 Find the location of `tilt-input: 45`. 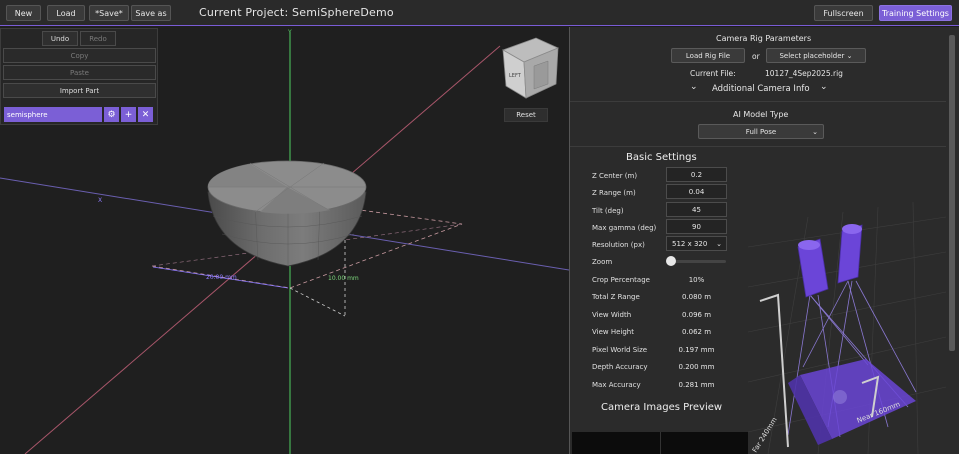

tilt-input: 45 is located at coordinates (696, 209).